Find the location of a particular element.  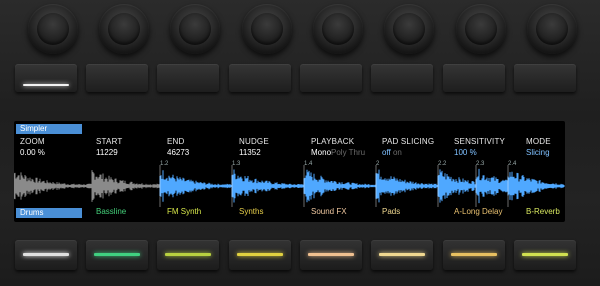

track-name-pads: Pads is located at coordinates (391, 211).